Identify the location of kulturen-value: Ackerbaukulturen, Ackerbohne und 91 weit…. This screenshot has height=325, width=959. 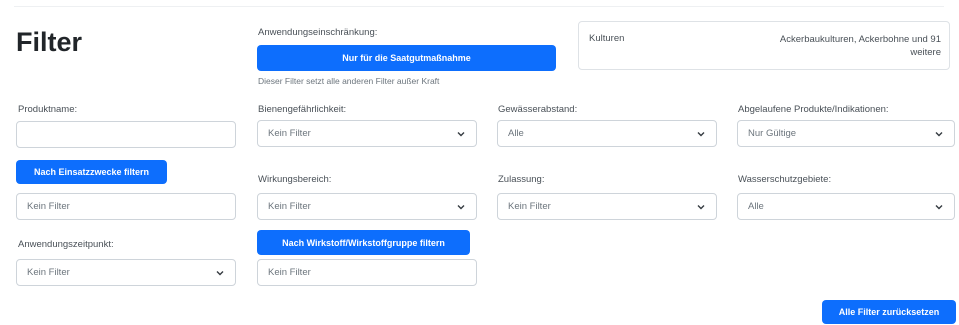
(860, 46).